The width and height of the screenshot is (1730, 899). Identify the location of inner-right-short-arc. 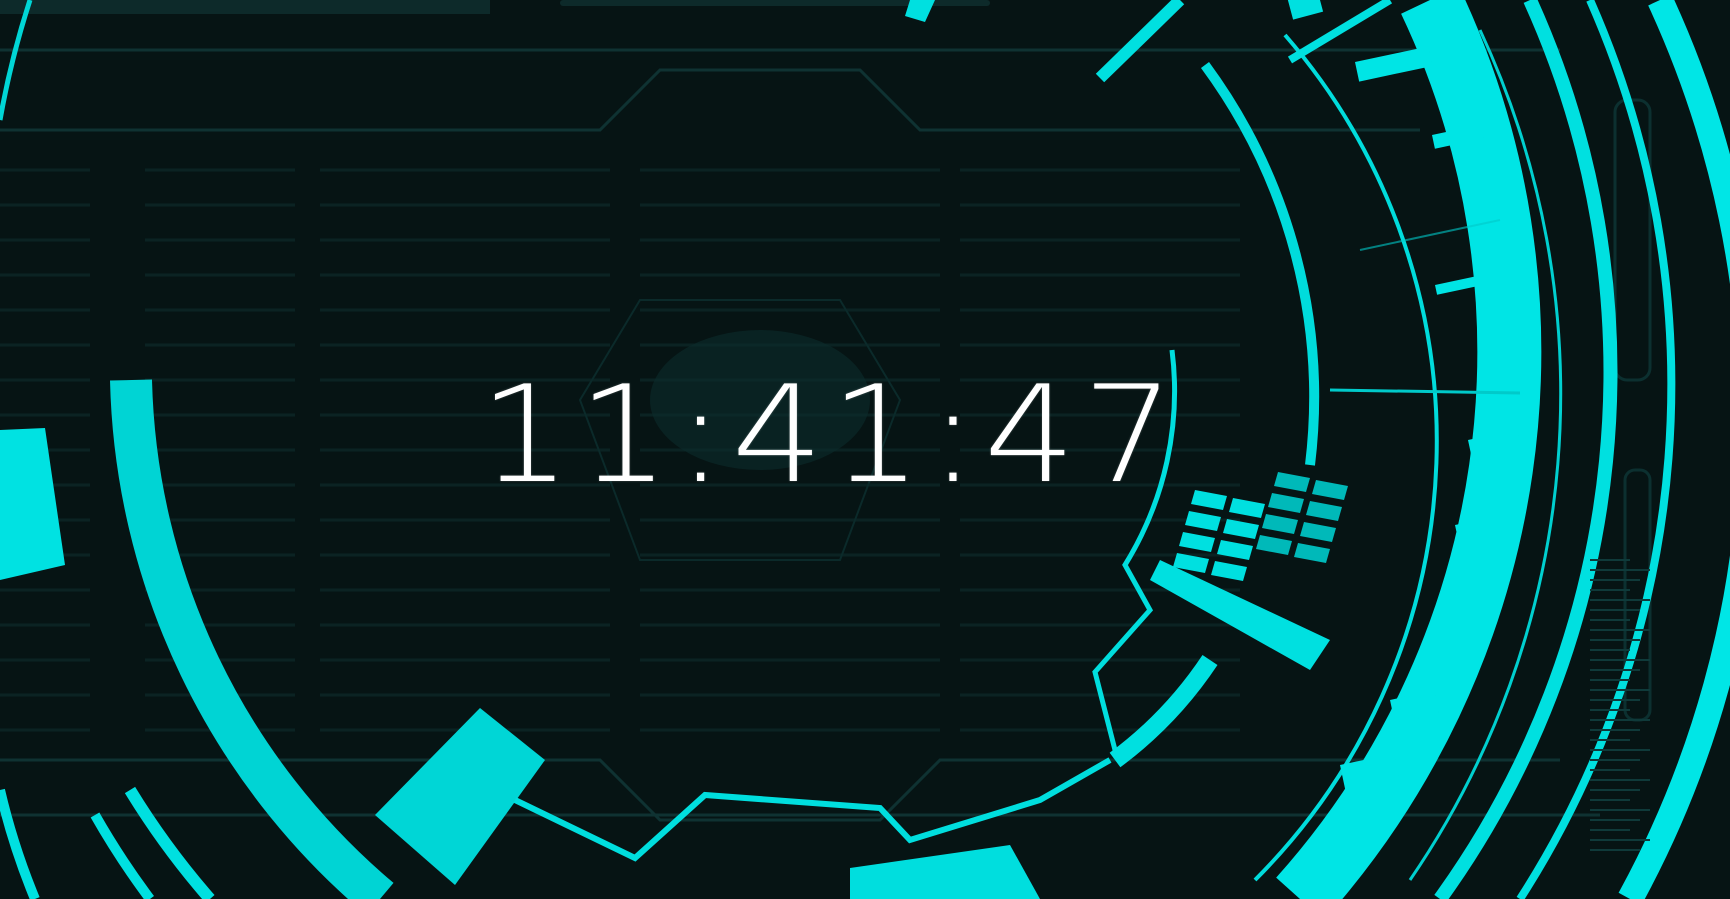
(1163, 711).